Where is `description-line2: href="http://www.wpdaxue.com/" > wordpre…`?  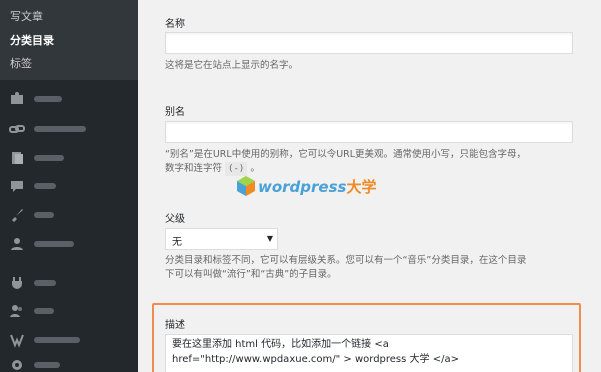 description-line2: href="http://www.wpdaxue.com/" > wordpre… is located at coordinates (315, 359).